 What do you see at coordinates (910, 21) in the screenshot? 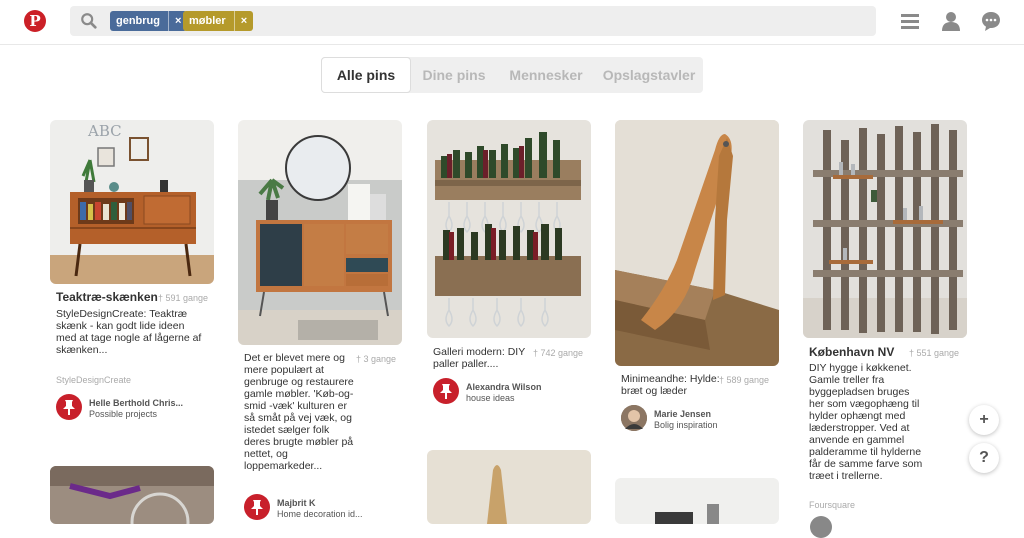
I see `menu-icon` at bounding box center [910, 21].